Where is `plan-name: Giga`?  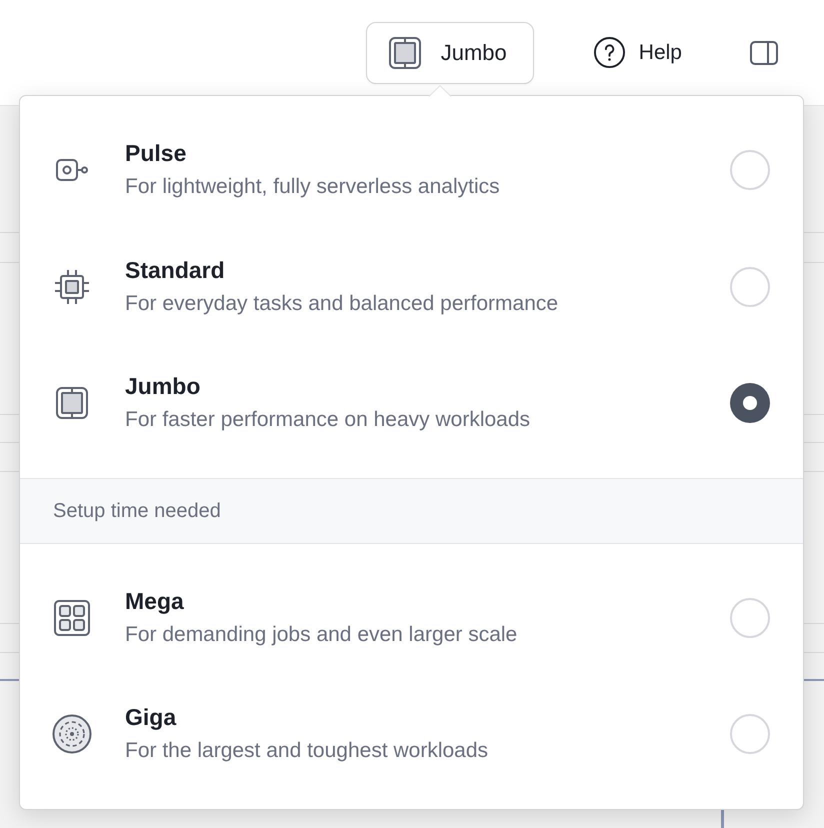 plan-name: Giga is located at coordinates (151, 717).